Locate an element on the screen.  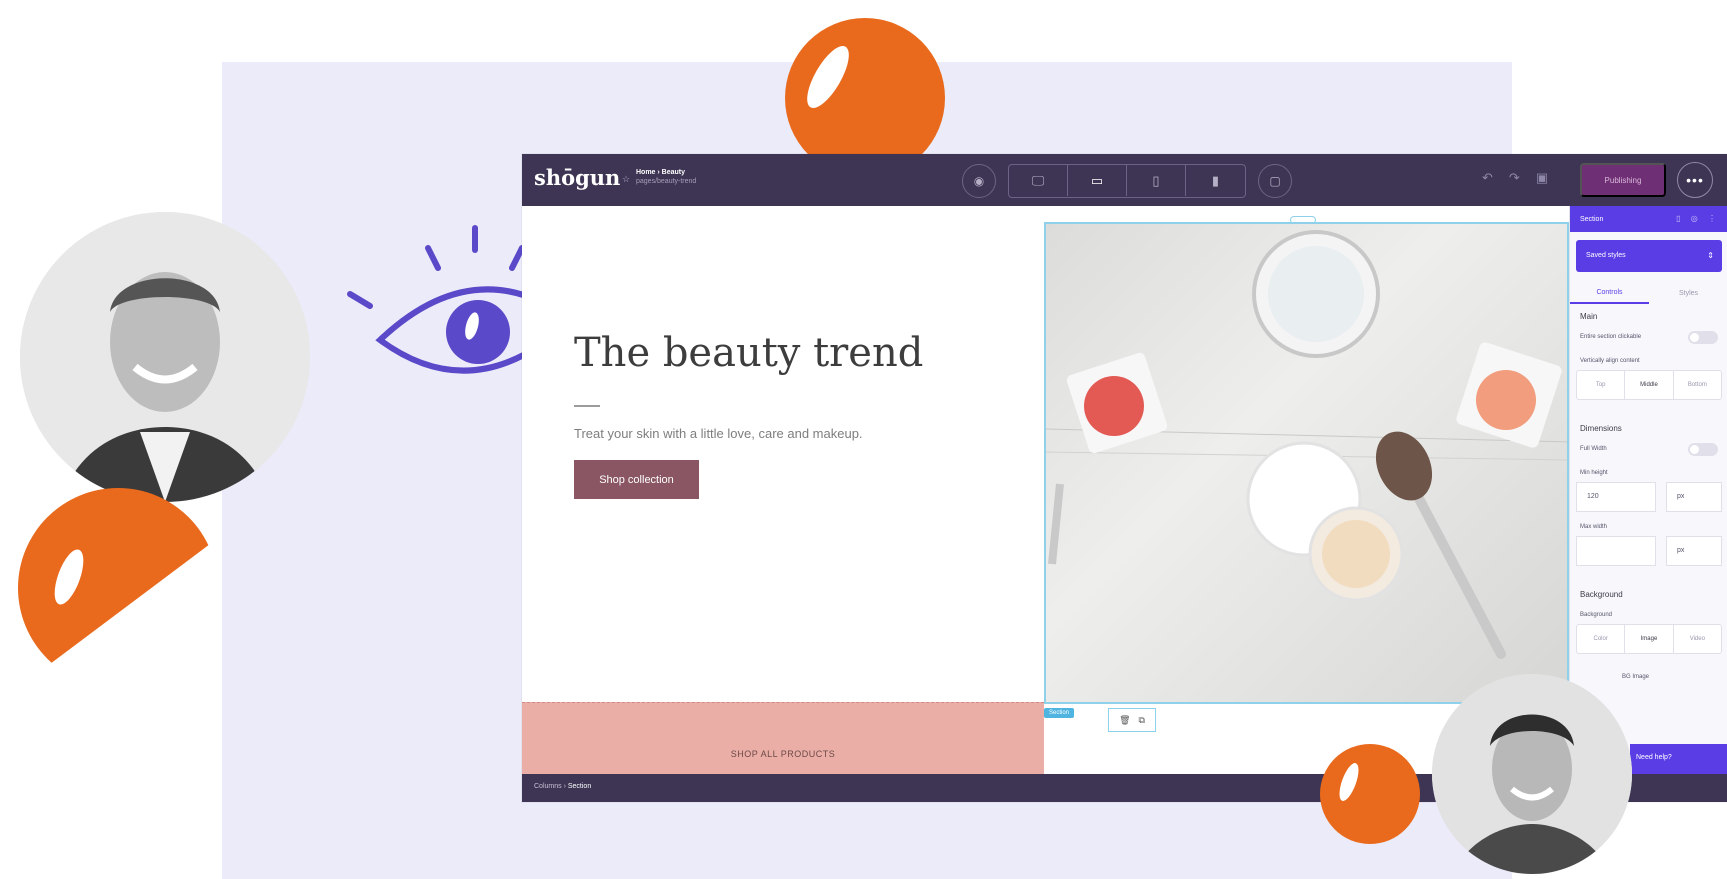
history-tools: ↶ ↷ ▣ is located at coordinates (1515, 178).